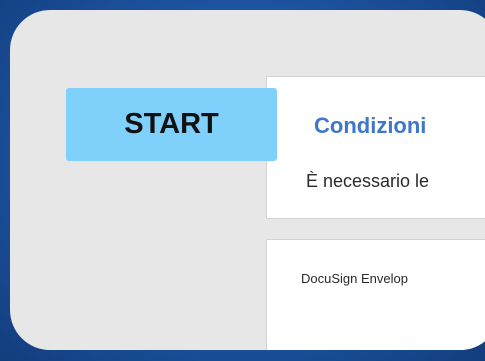 The width and height of the screenshot is (485, 361). I want to click on agreement-title: Condizioni, so click(370, 125).